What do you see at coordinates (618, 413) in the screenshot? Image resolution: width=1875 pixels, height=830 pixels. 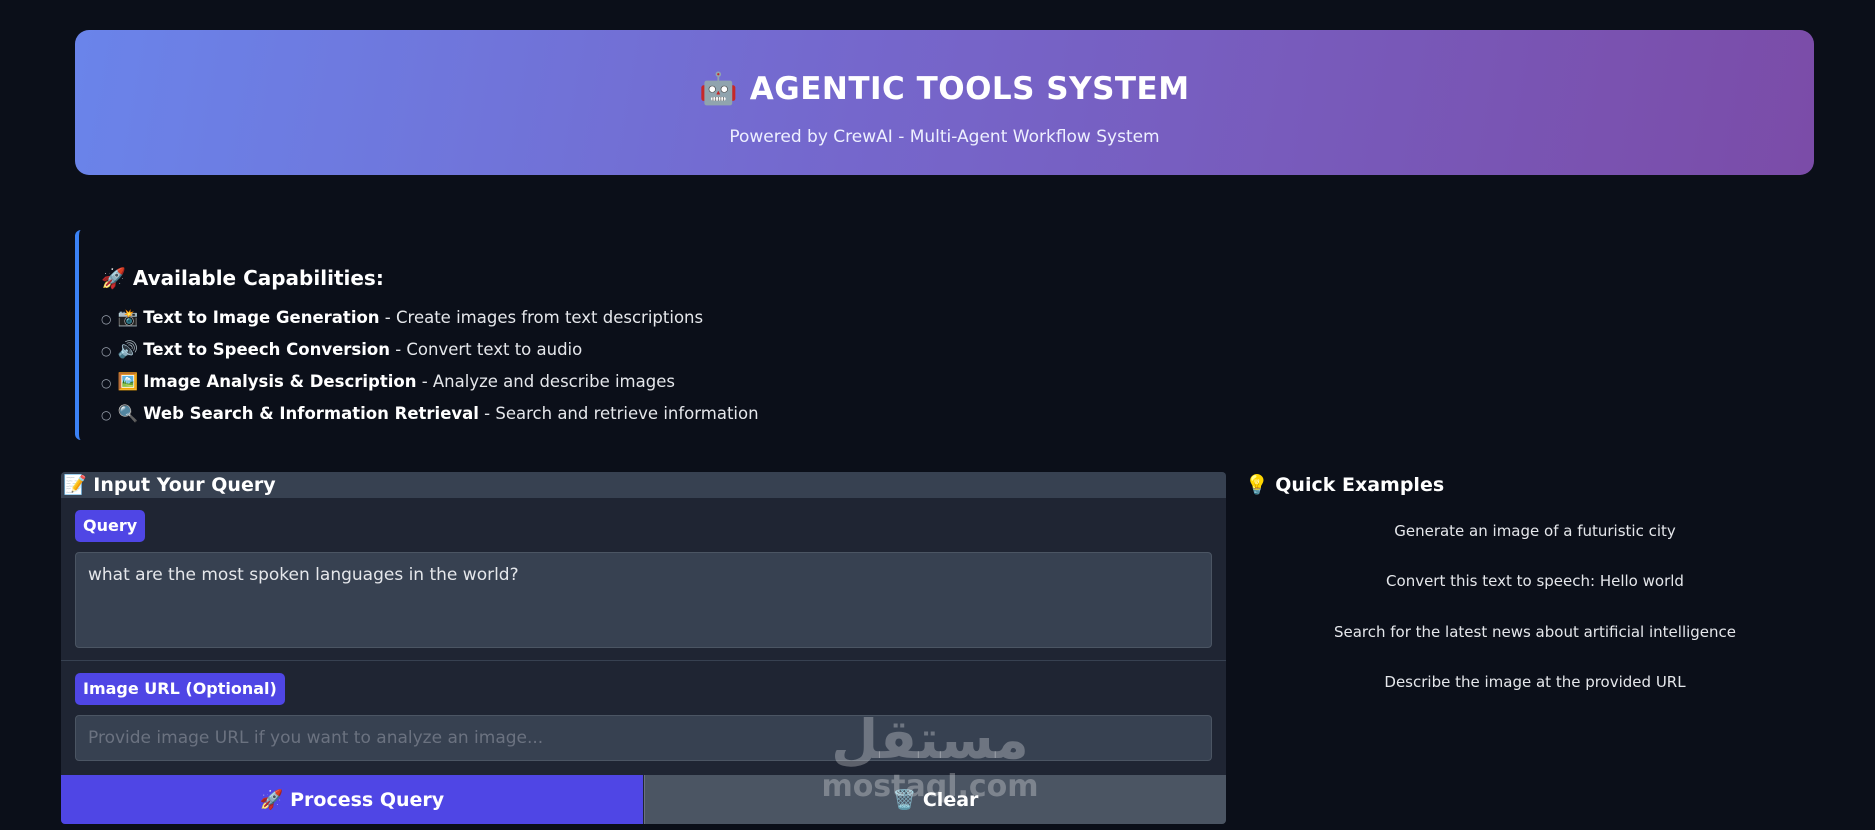 I see `capability-desc: - Search and retrieve information` at bounding box center [618, 413].